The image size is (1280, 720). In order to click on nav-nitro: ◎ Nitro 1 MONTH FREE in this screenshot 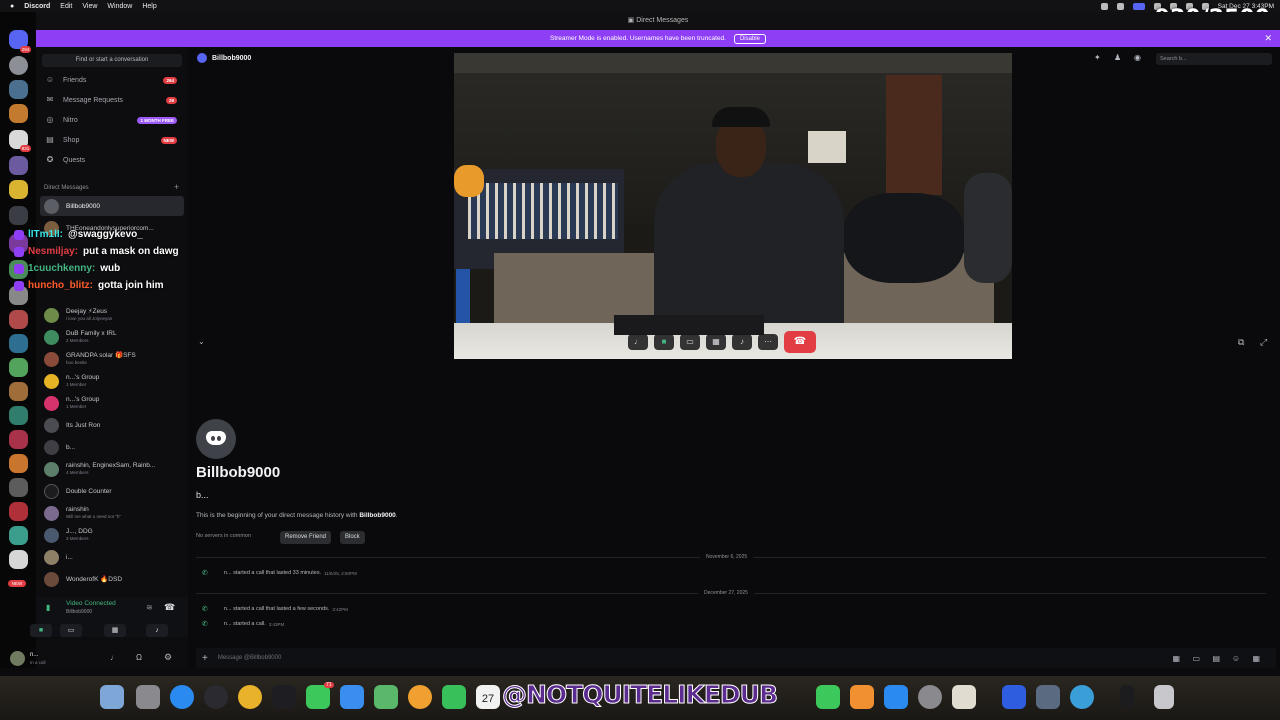, I will do `click(112, 120)`.